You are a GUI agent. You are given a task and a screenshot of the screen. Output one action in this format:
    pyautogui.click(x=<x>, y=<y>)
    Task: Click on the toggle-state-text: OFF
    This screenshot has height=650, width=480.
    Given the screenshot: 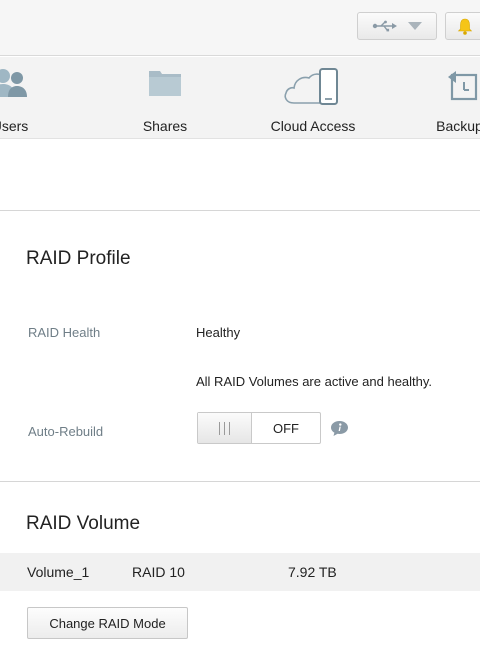 What is the action you would take?
    pyautogui.click(x=286, y=428)
    